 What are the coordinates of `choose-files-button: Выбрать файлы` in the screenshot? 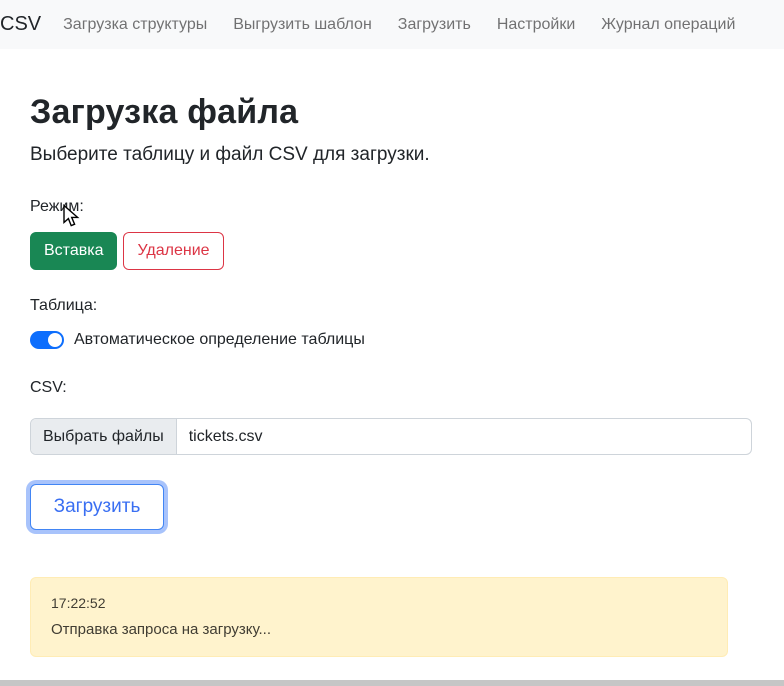 It's located at (104, 436).